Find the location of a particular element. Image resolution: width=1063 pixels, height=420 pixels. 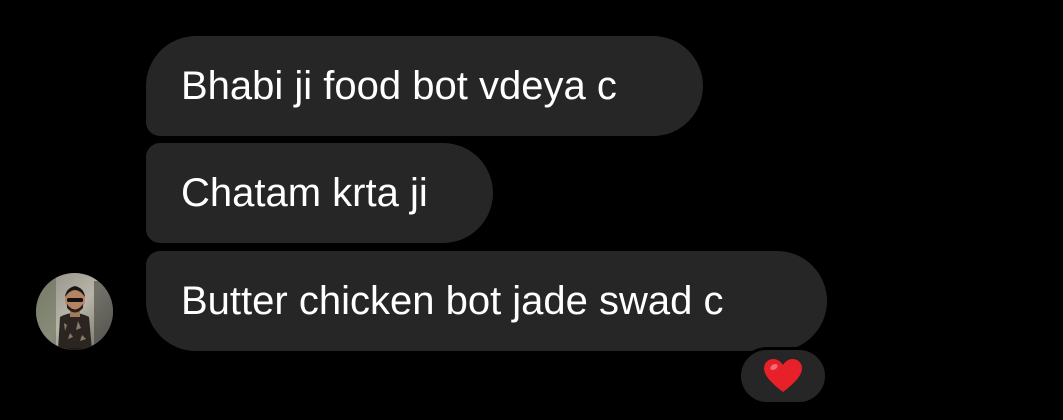

message-text: Bhabi ji food bot vdeya c is located at coordinates (399, 86).